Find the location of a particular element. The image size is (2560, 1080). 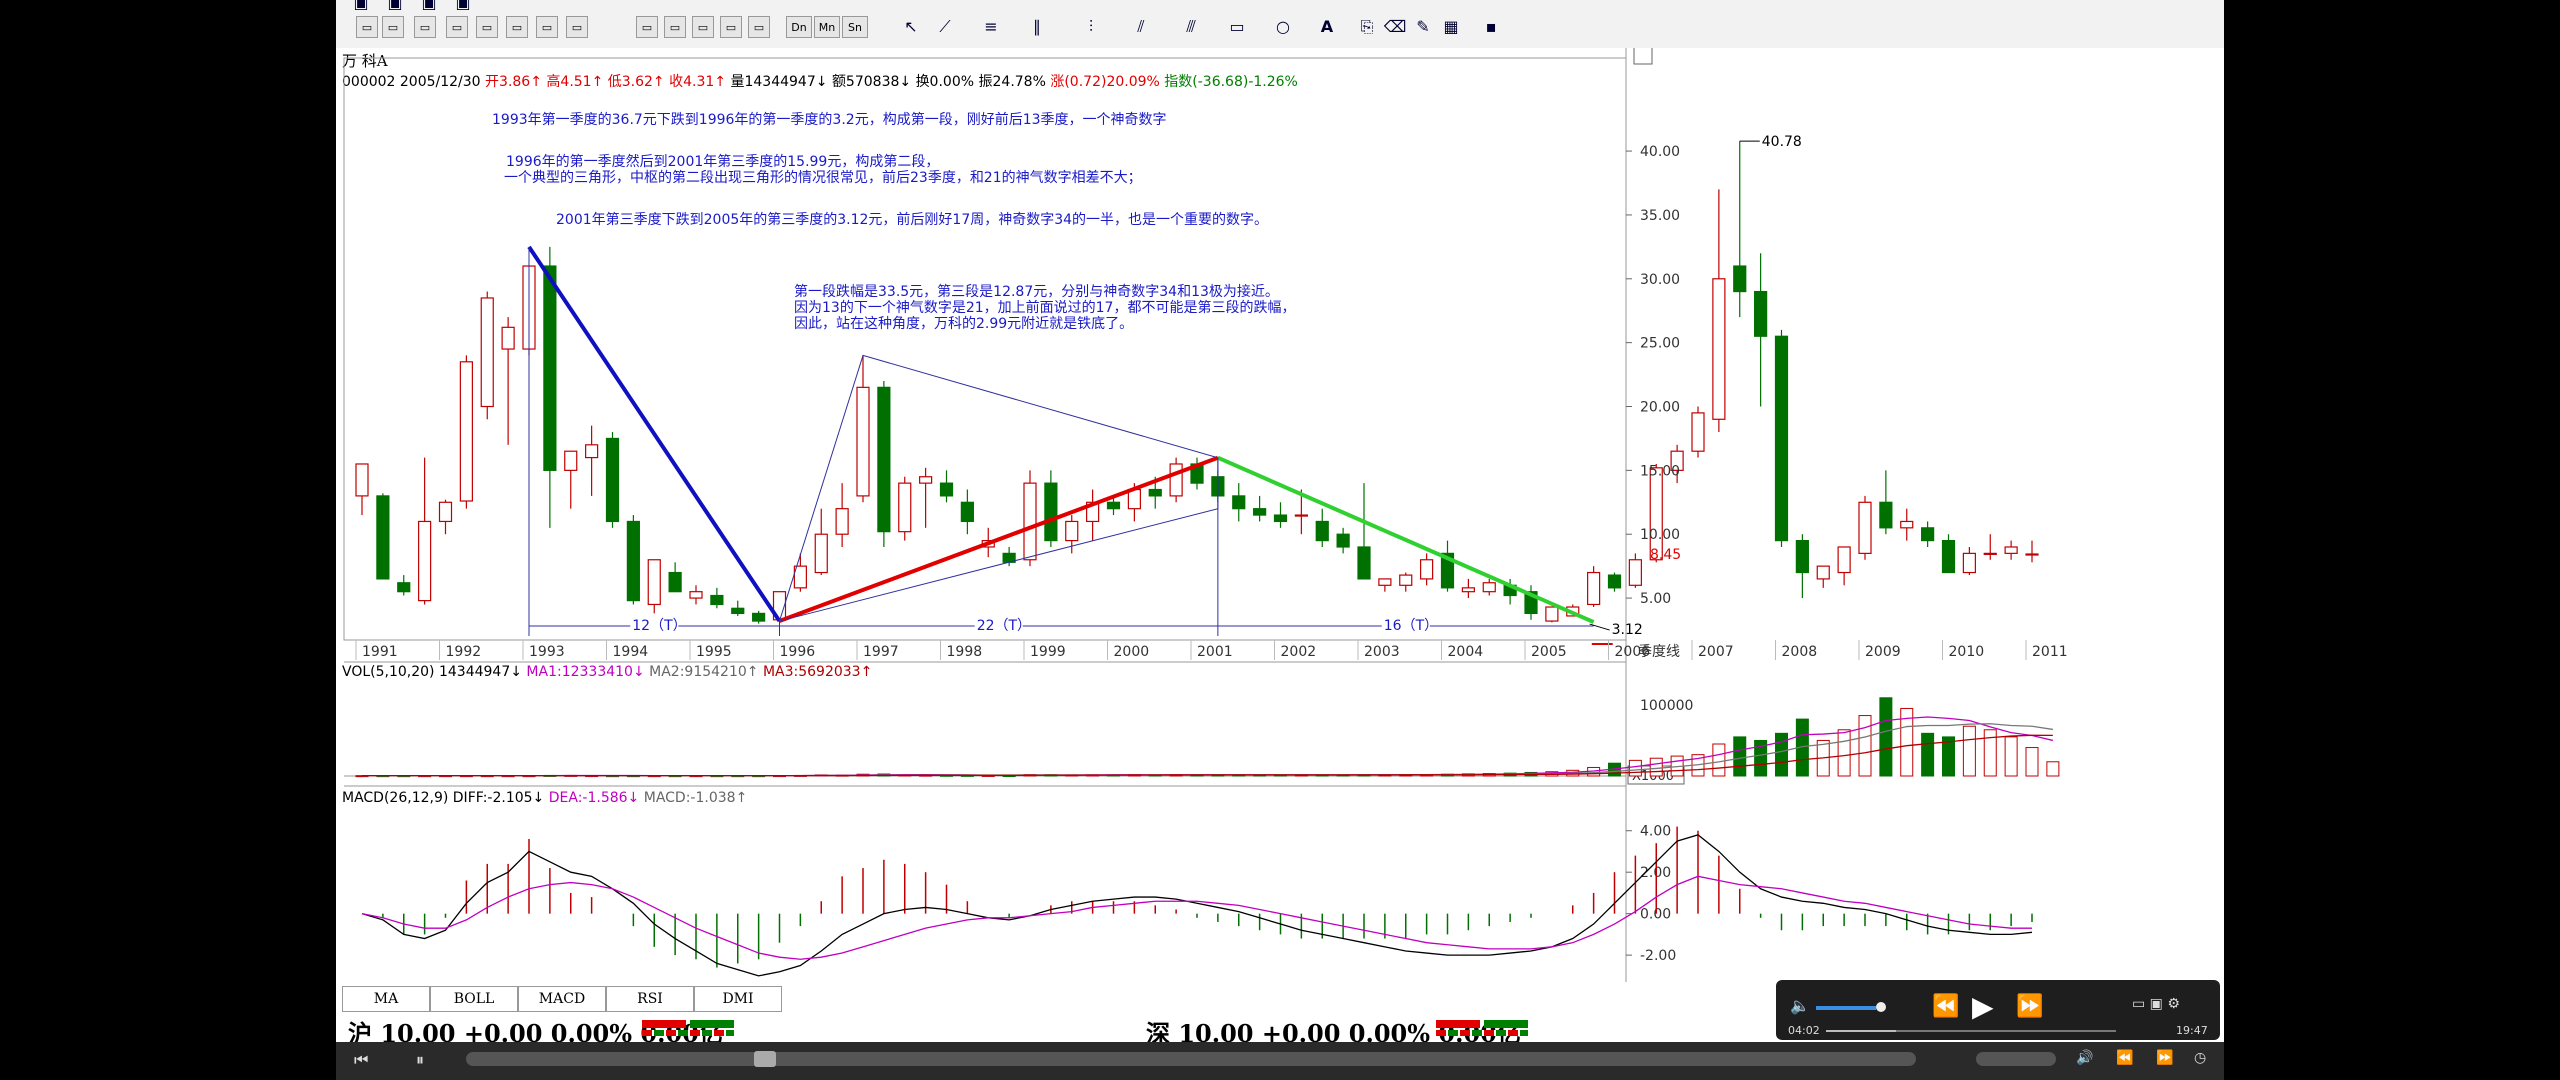

period-button-9: ▭ is located at coordinates (647, 27).